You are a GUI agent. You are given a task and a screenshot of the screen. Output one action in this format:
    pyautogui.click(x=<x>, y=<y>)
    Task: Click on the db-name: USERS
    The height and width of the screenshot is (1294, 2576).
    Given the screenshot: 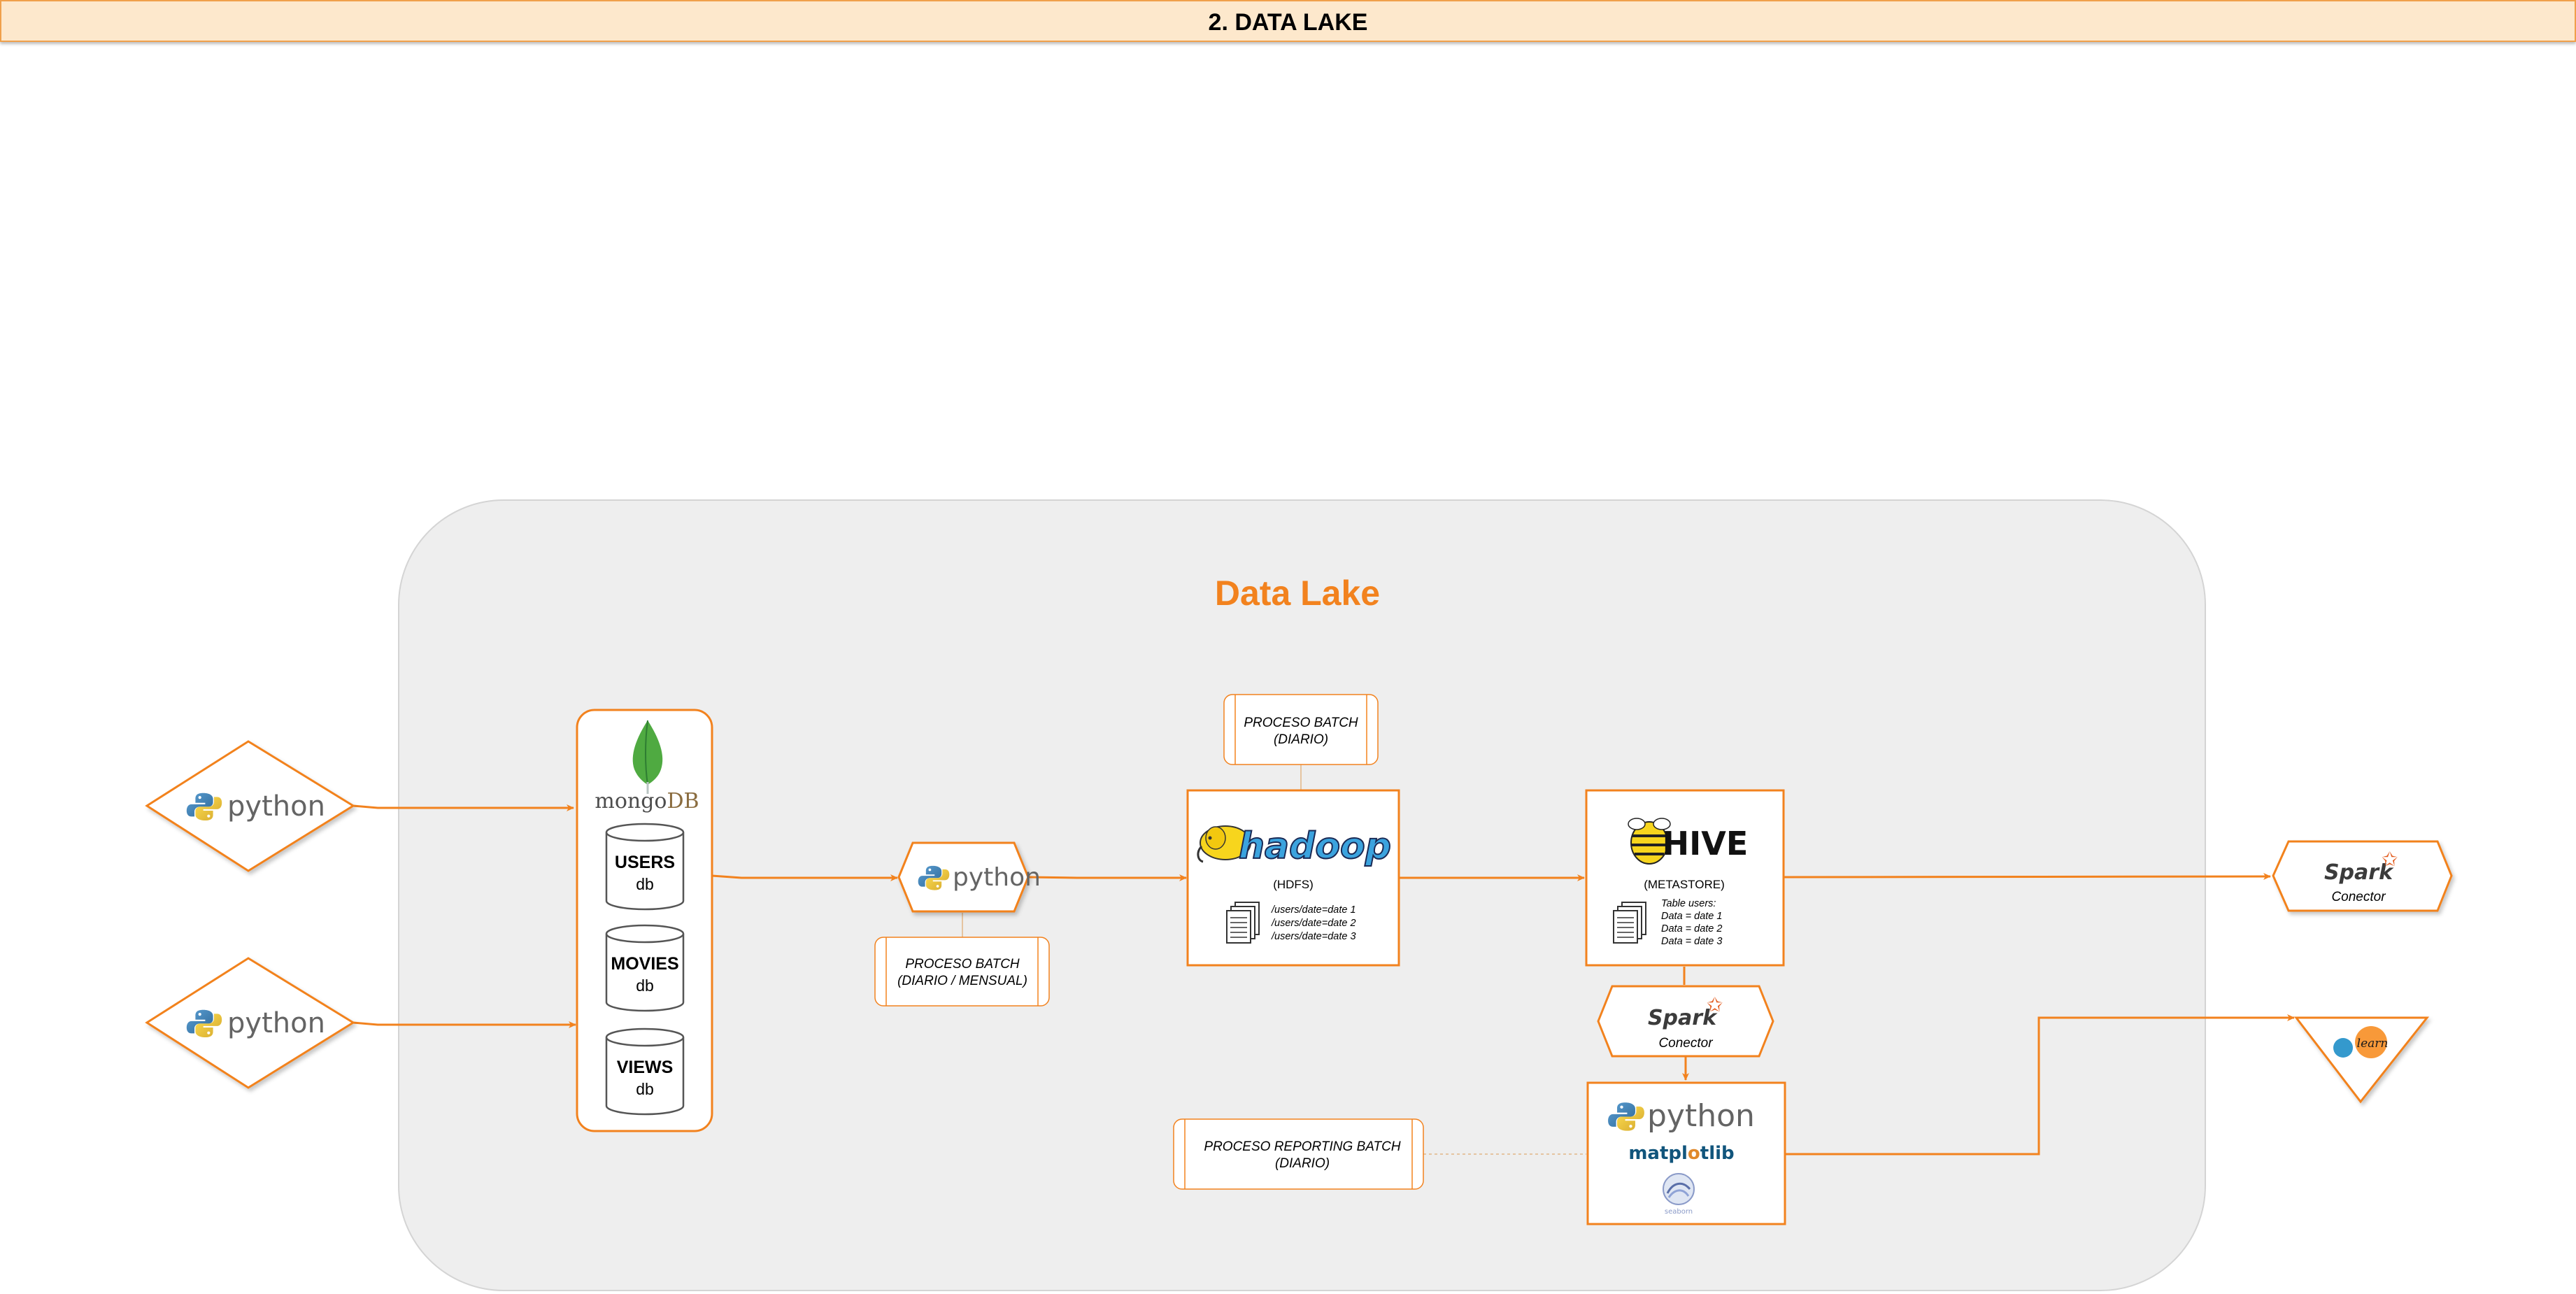 What is the action you would take?
    pyautogui.click(x=645, y=862)
    